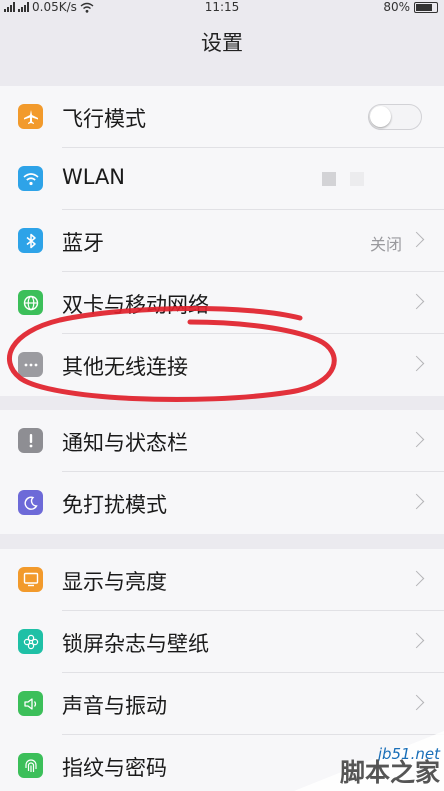 The height and width of the screenshot is (791, 444). What do you see at coordinates (222, 179) in the screenshot?
I see `settings-item-wlan: WLAN` at bounding box center [222, 179].